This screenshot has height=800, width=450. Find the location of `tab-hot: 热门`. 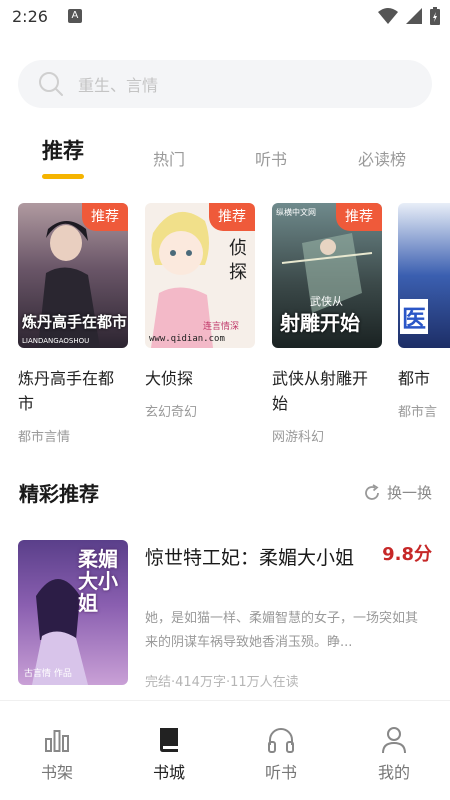

tab-hot: 热门 is located at coordinates (169, 158).